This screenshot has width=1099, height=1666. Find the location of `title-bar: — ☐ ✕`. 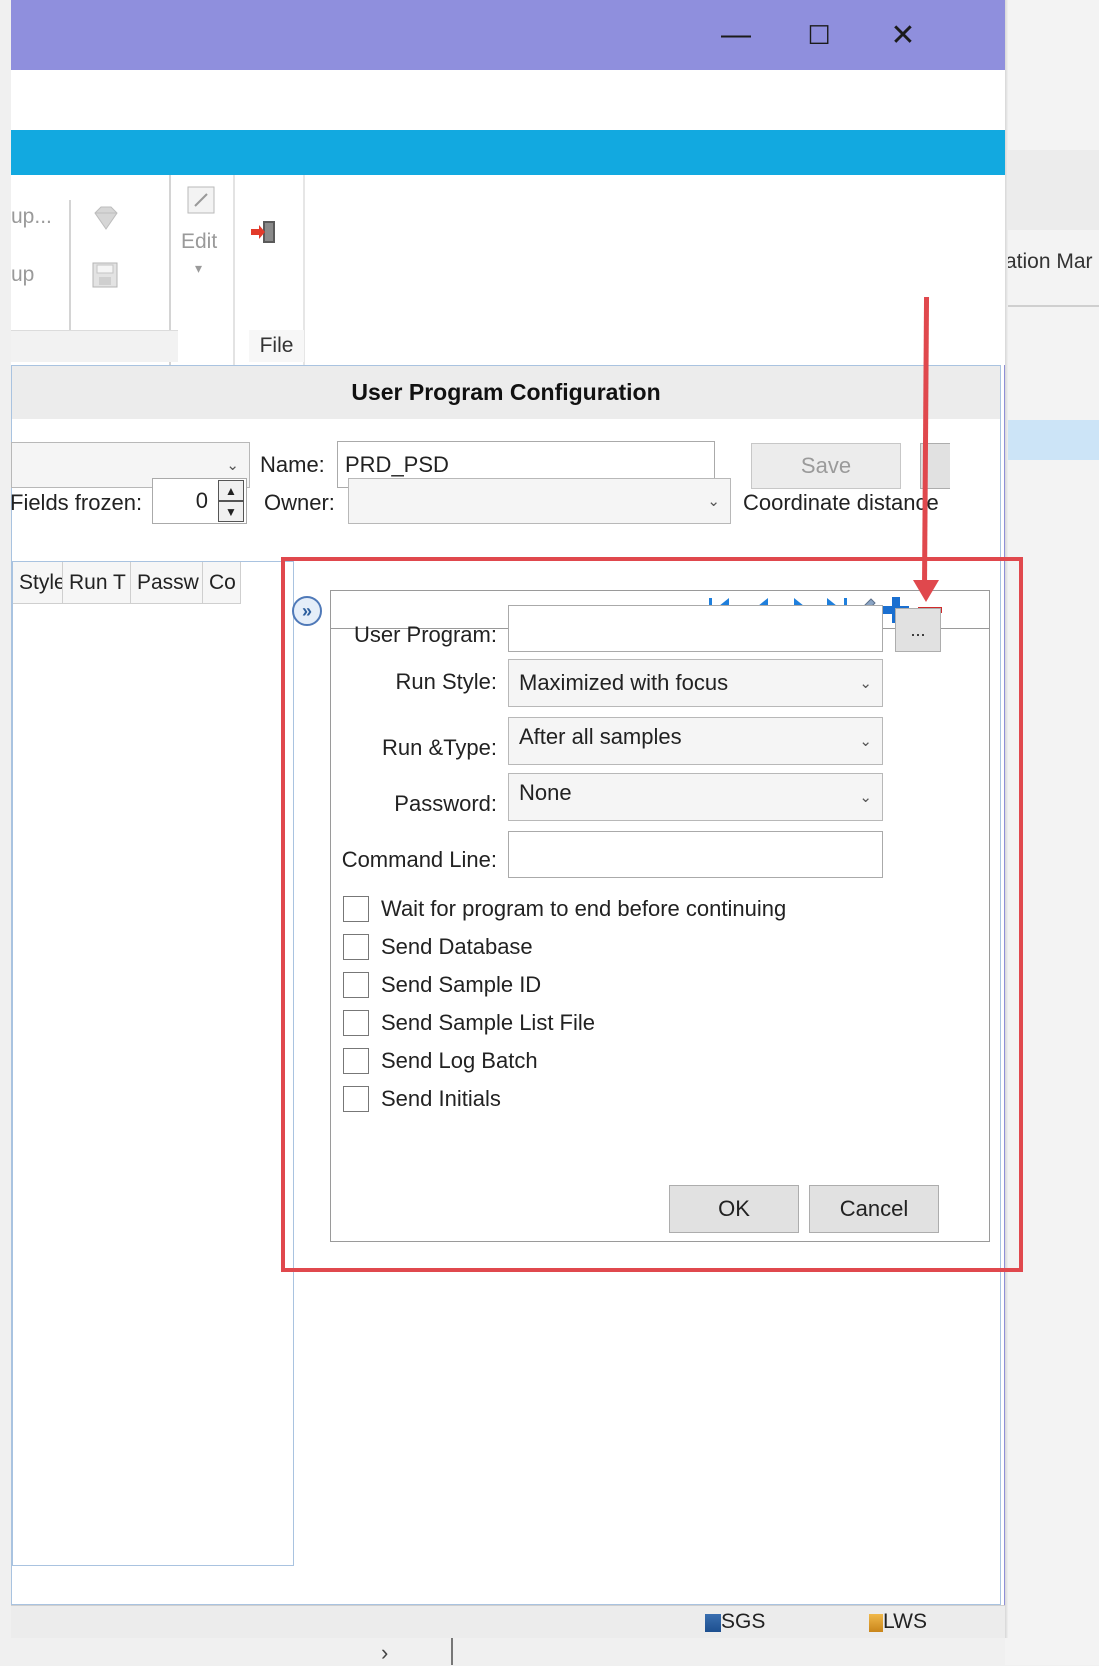

title-bar: — ☐ ✕ is located at coordinates (508, 35).